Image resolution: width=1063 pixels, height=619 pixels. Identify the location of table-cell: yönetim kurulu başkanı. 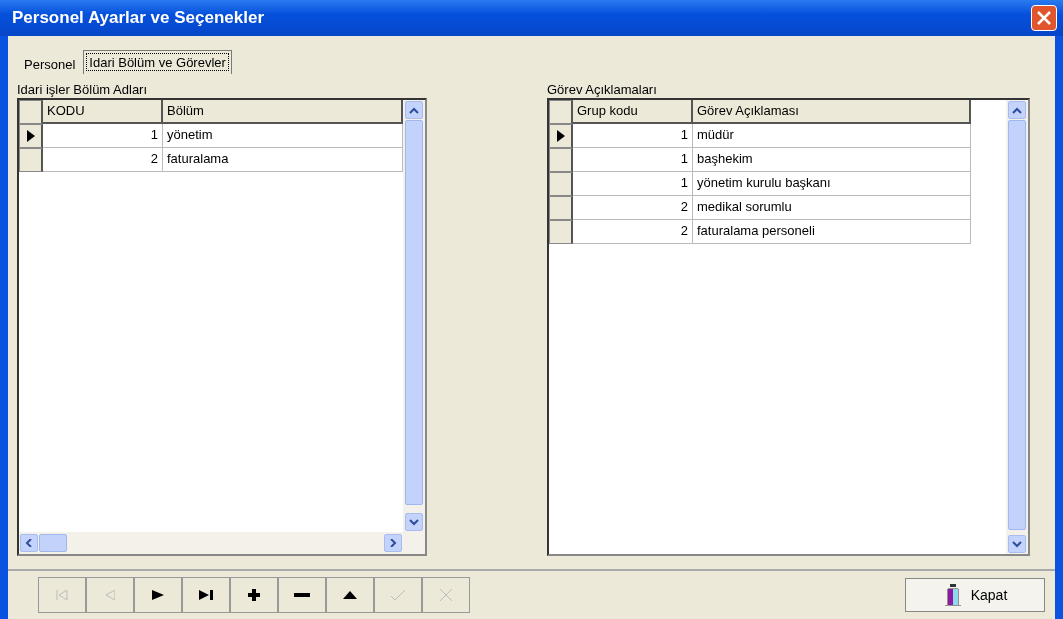
(832, 184).